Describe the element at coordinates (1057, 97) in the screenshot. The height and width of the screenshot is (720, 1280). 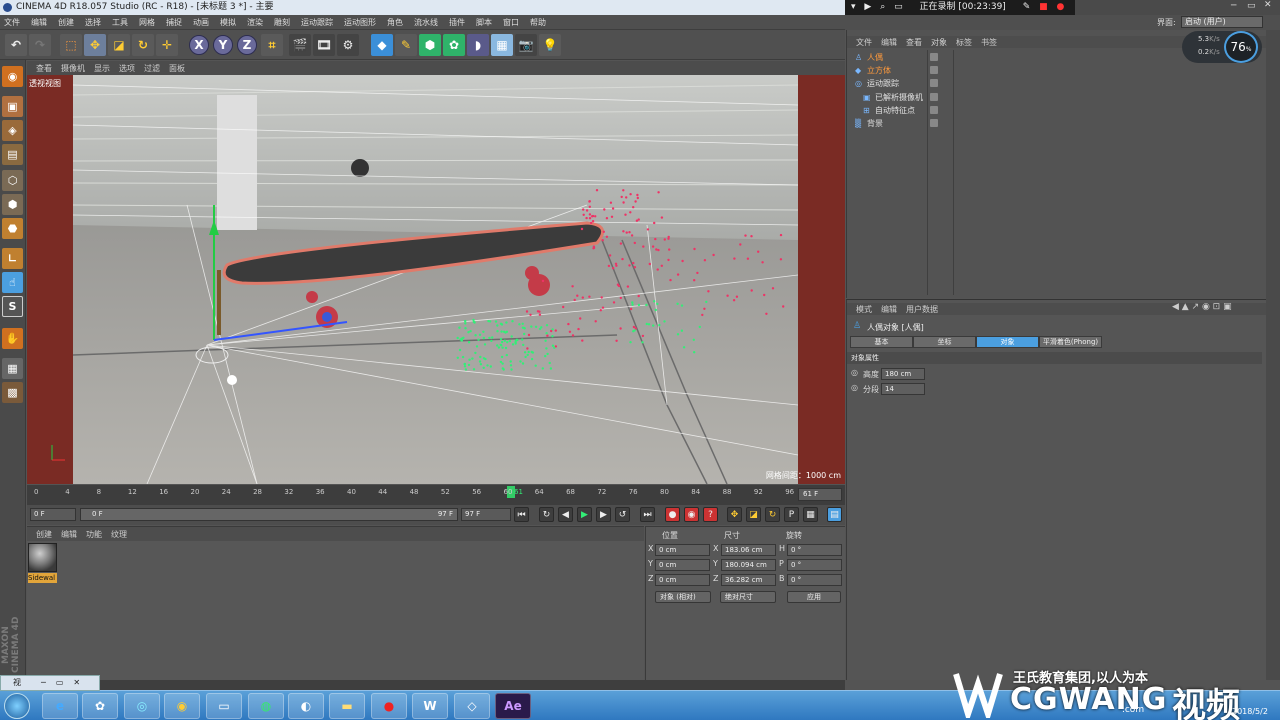
I see `object-row: ▣ 已解析摄像机` at that location.